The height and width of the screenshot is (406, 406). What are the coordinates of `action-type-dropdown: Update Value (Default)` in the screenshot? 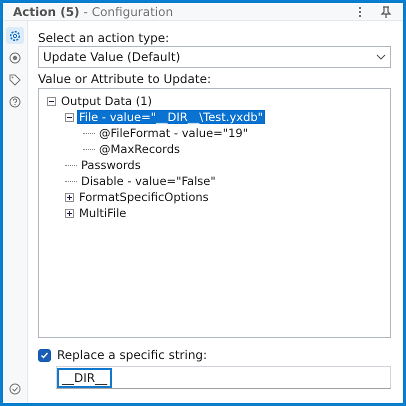 It's located at (214, 57).